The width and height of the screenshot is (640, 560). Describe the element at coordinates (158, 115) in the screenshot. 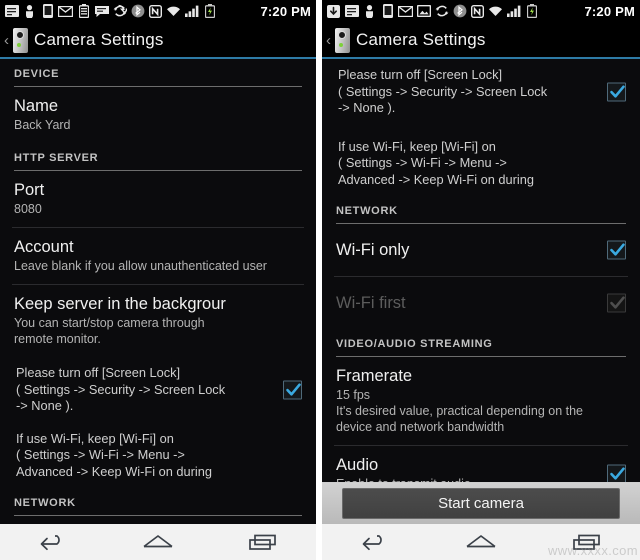

I see `pref-row-name: Name Back Yard` at that location.